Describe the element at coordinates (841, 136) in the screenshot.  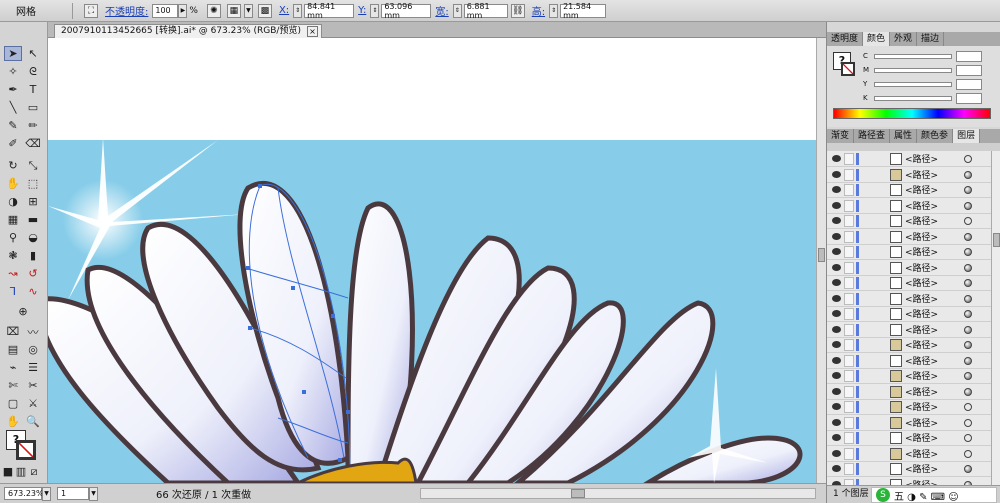
I see `layers-panel-tab-0: 渐变` at that location.